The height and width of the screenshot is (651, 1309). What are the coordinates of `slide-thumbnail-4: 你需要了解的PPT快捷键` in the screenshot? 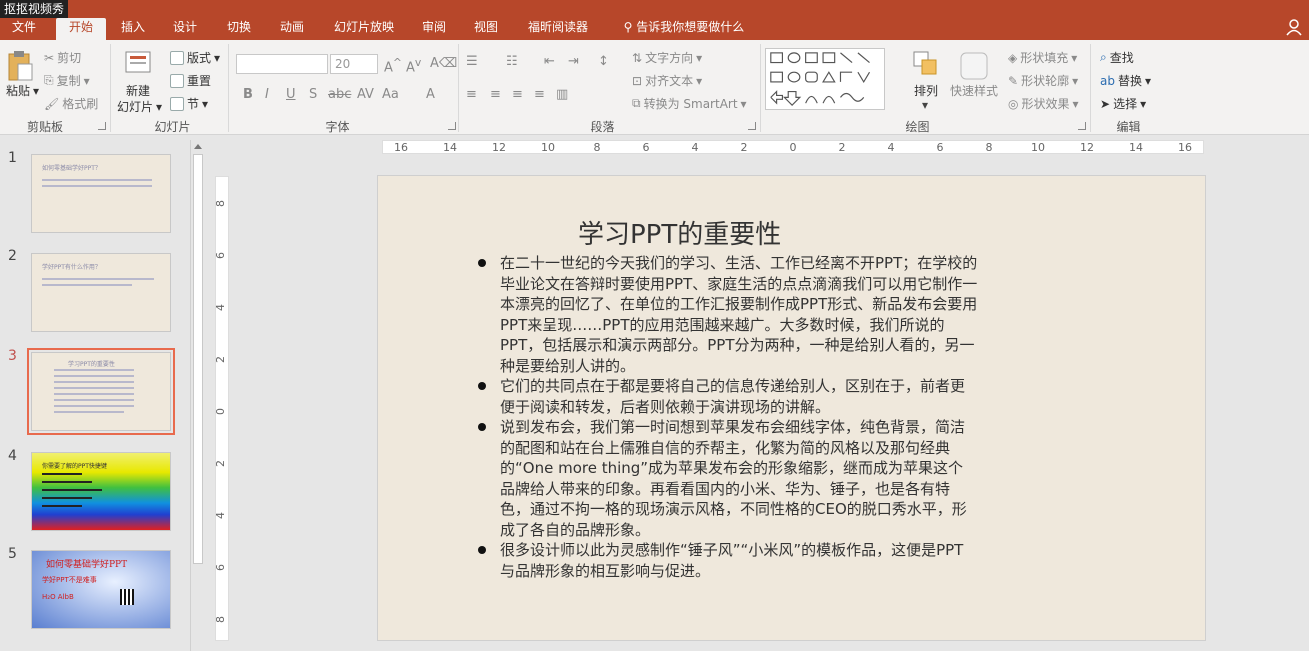 It's located at (101, 491).